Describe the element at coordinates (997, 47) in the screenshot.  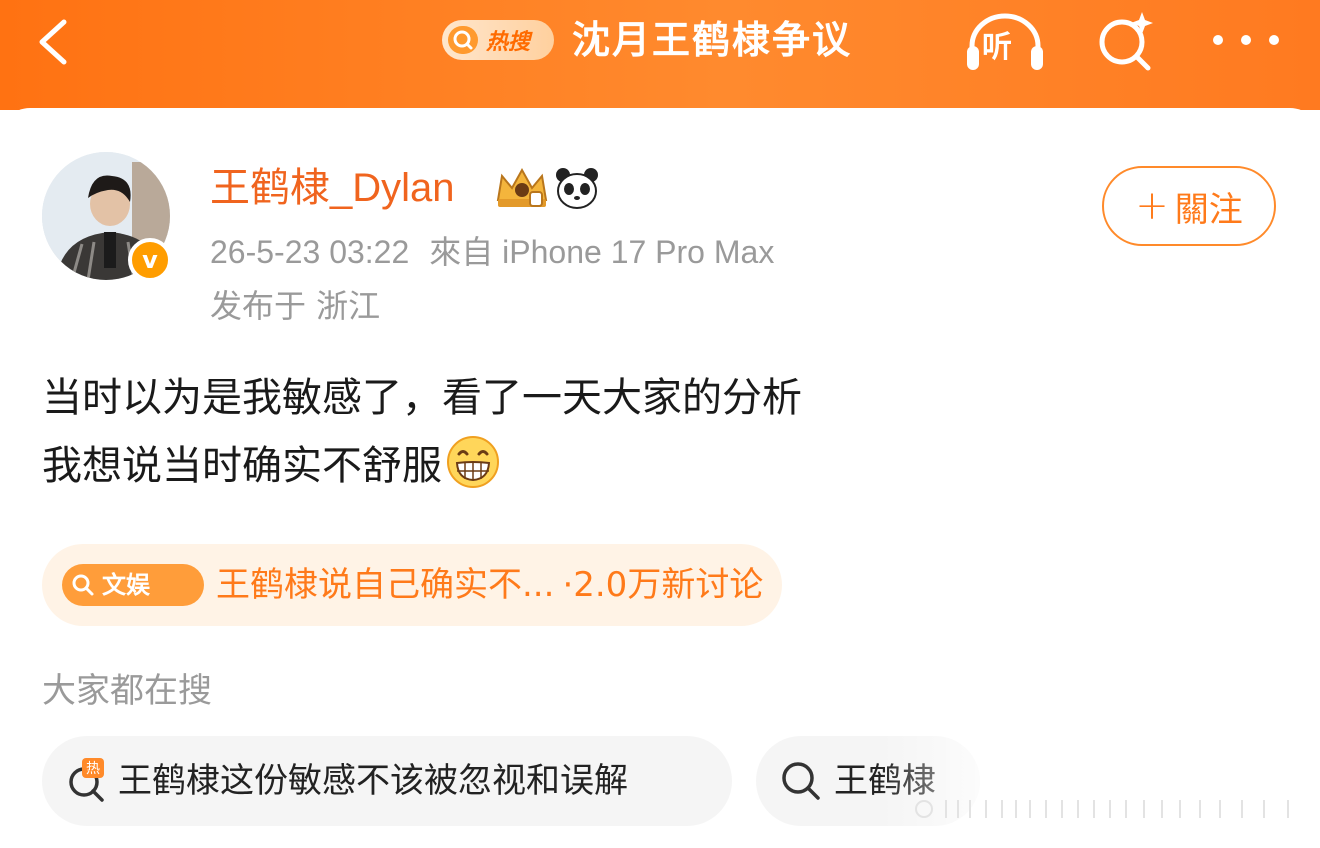
I see `listen-label: 听` at that location.